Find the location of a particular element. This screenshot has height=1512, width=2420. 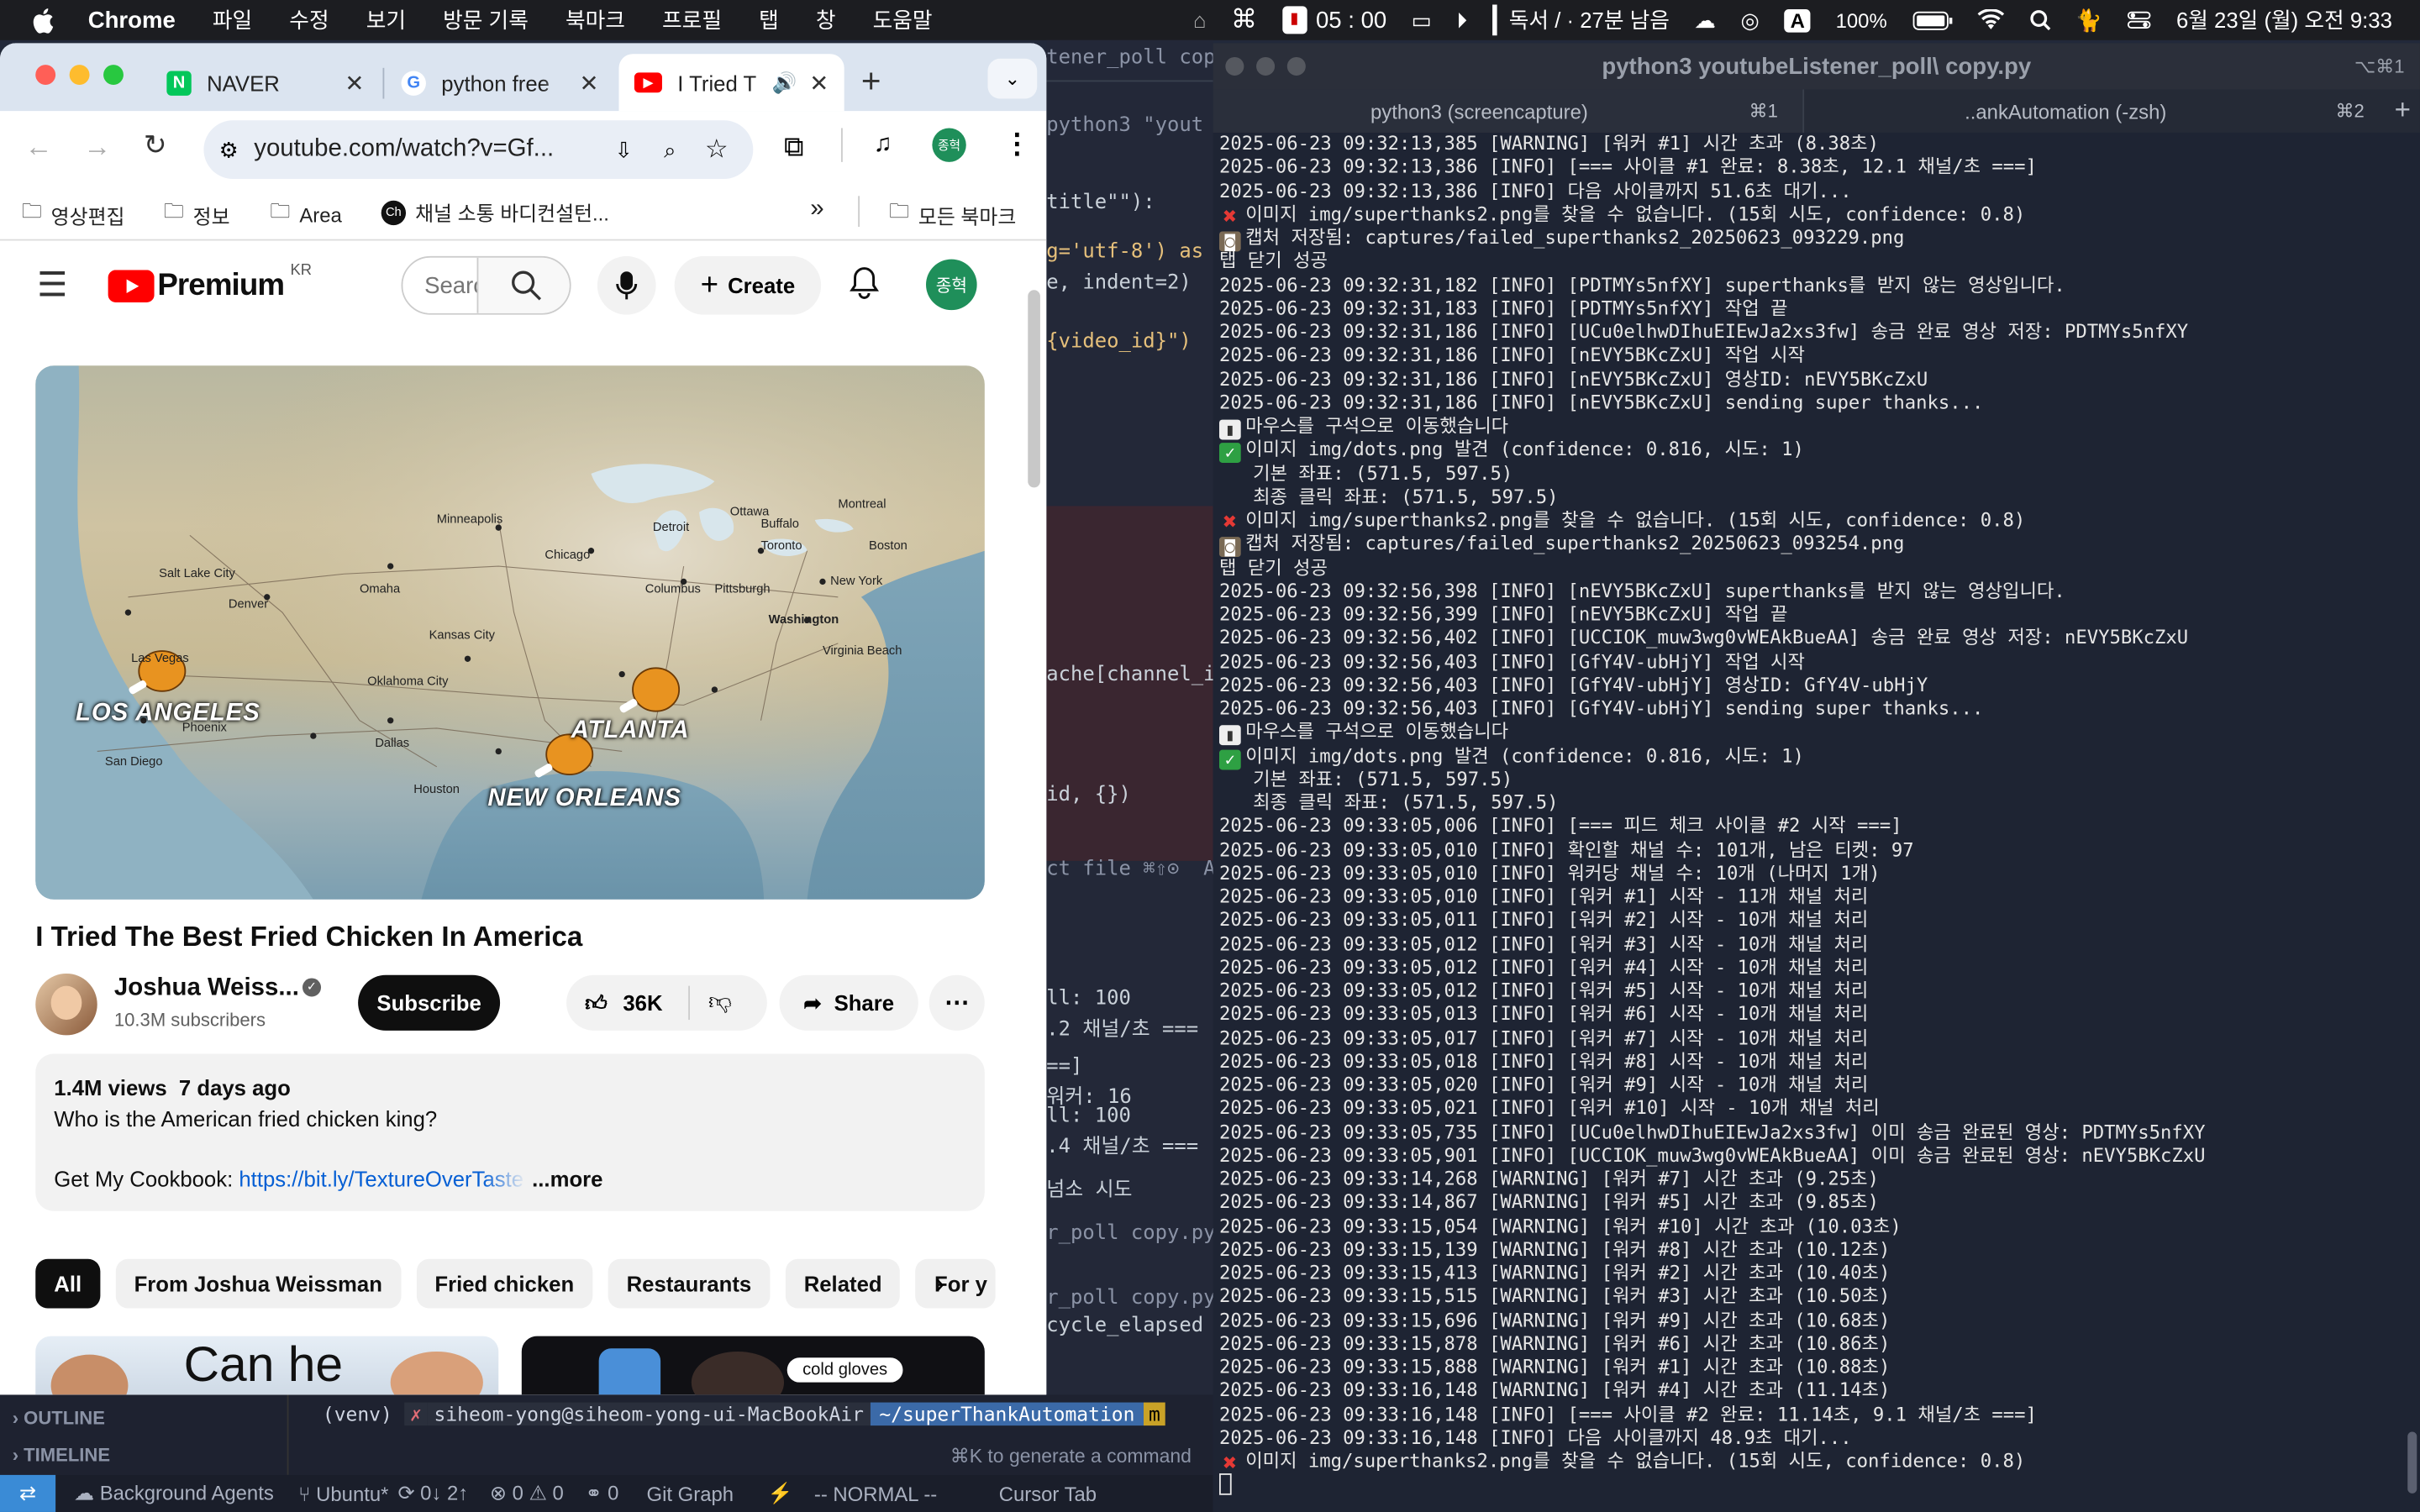

recommendation-thumbnail: Can he is located at coordinates (267, 1365).